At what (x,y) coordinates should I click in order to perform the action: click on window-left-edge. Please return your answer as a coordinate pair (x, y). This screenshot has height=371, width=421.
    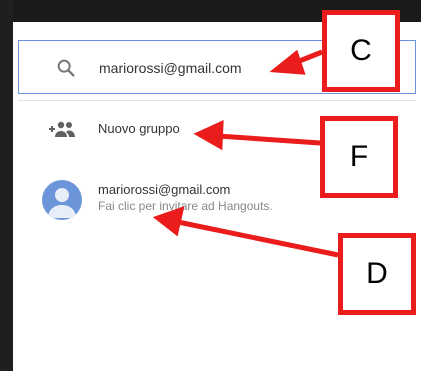
    Looking at the image, I should click on (6, 185).